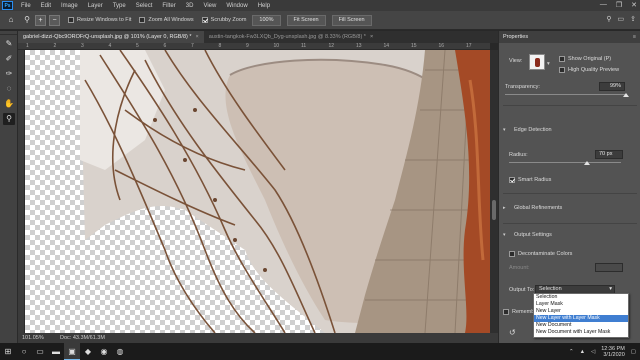 This screenshot has width=640, height=360. Describe the element at coordinates (9, 74) in the screenshot. I see `quick-selection-icon: ✑` at that location.